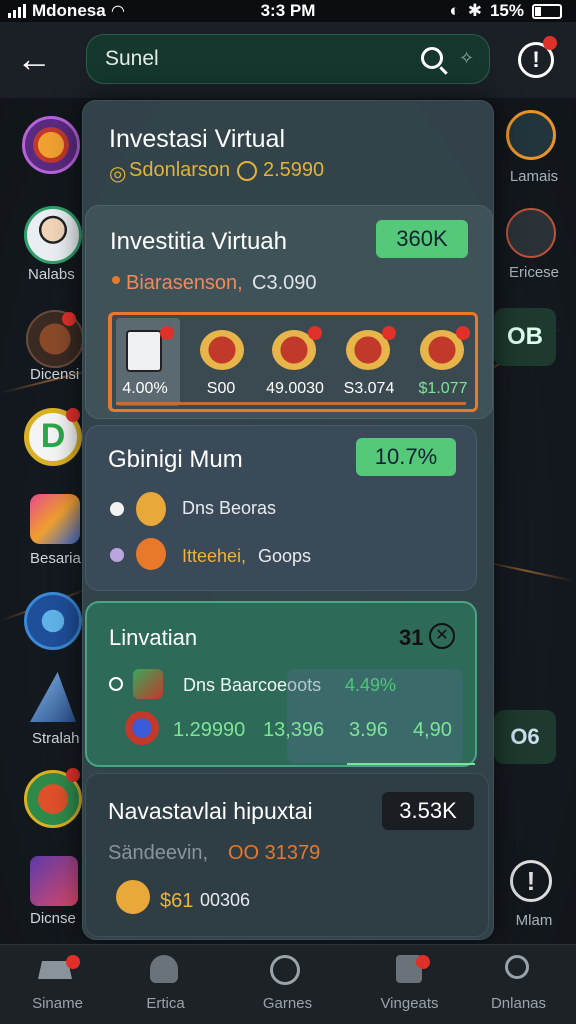 The width and height of the screenshot is (576, 1024). What do you see at coordinates (158, 853) in the screenshot?
I see `card-sub-label: Sändeevin,` at bounding box center [158, 853].